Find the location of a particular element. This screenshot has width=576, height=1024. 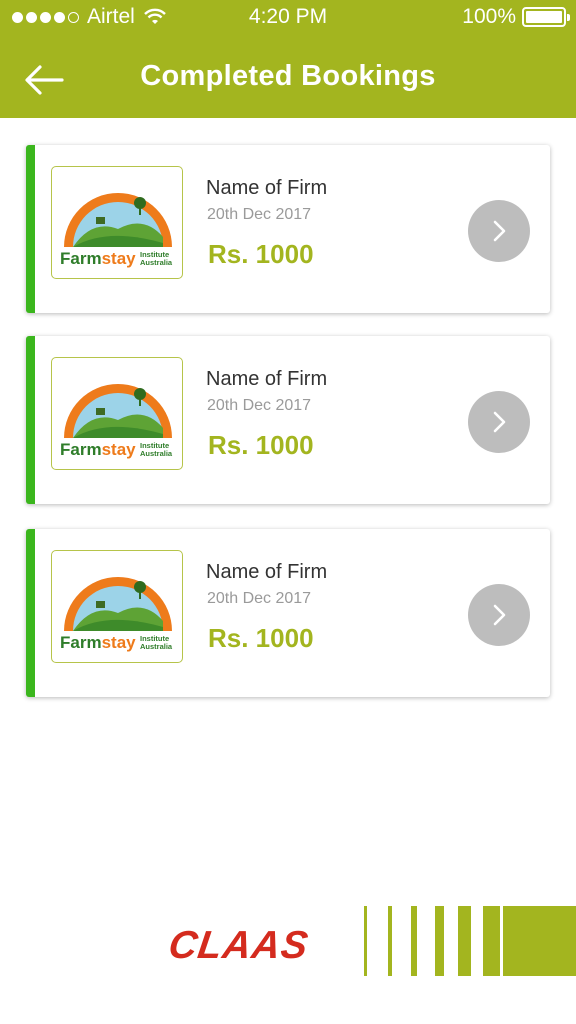

page-title: Completed Bookings is located at coordinates (288, 76).